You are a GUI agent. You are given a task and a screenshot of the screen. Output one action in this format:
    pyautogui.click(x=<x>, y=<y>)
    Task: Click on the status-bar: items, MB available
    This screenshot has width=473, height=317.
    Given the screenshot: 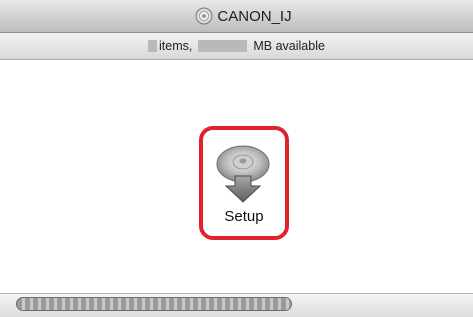 What is the action you would take?
    pyautogui.click(x=236, y=46)
    